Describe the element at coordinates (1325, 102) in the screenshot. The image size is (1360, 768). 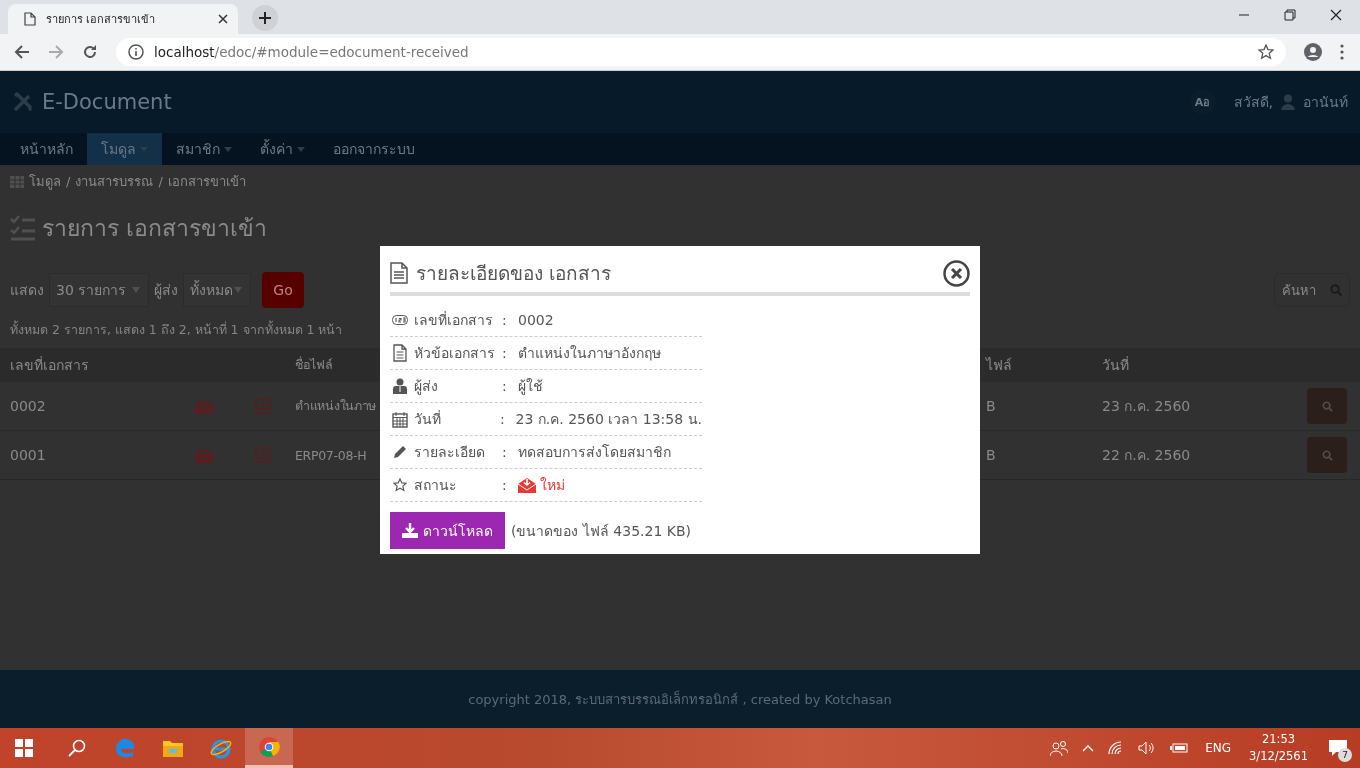
I see `user-link: อานันท์` at that location.